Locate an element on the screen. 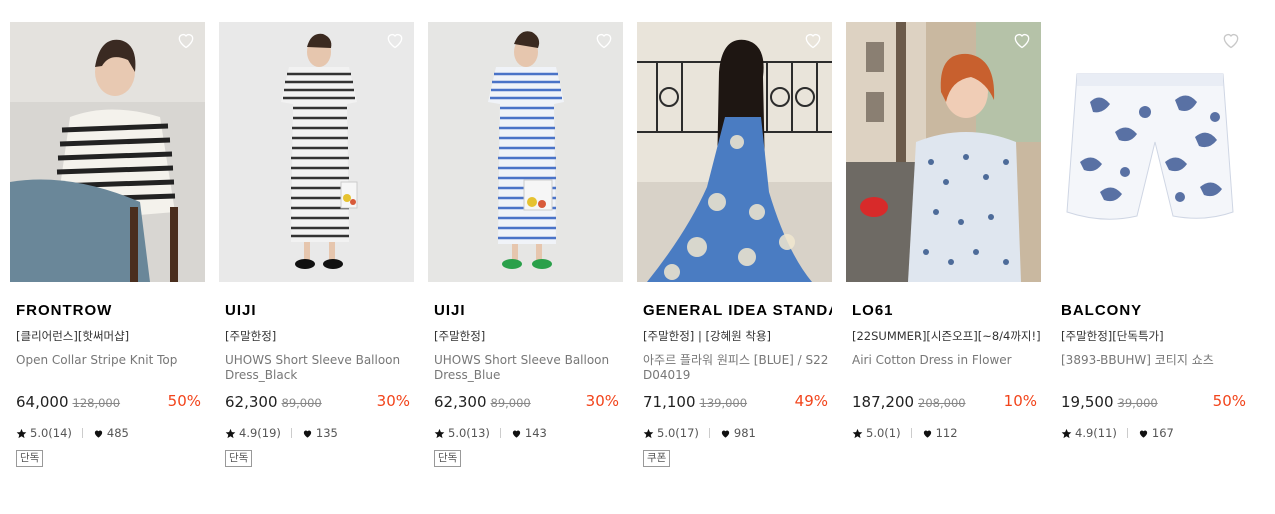  product-meta: 4.9(11) 167 is located at coordinates (1155, 433).